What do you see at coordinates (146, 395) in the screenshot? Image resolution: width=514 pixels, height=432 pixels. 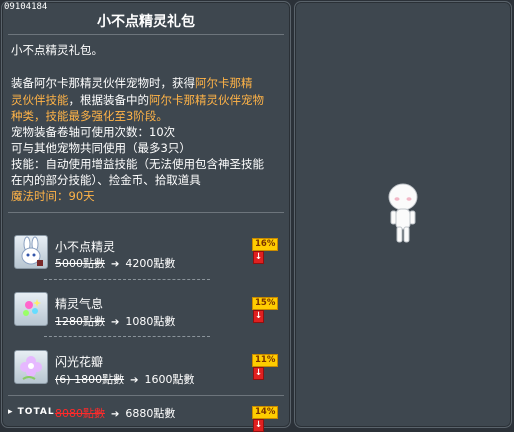 I see `total-divider` at bounding box center [146, 395].